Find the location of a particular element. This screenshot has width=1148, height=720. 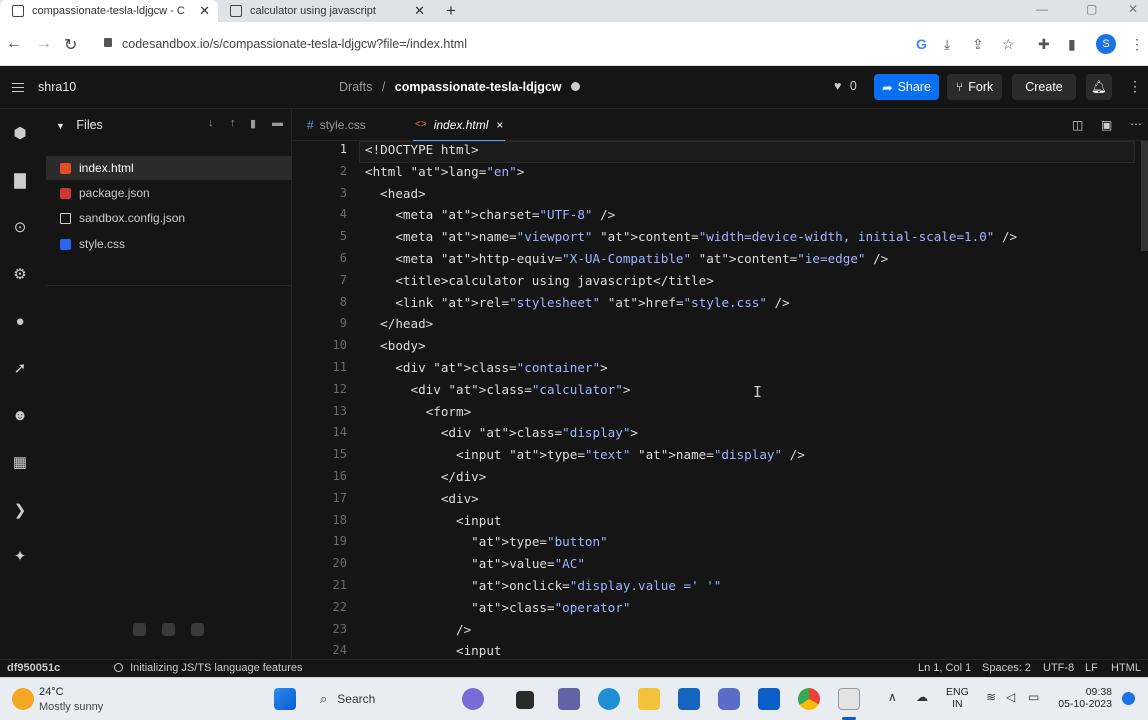

workspace-user: shra10 is located at coordinates (57, 87).